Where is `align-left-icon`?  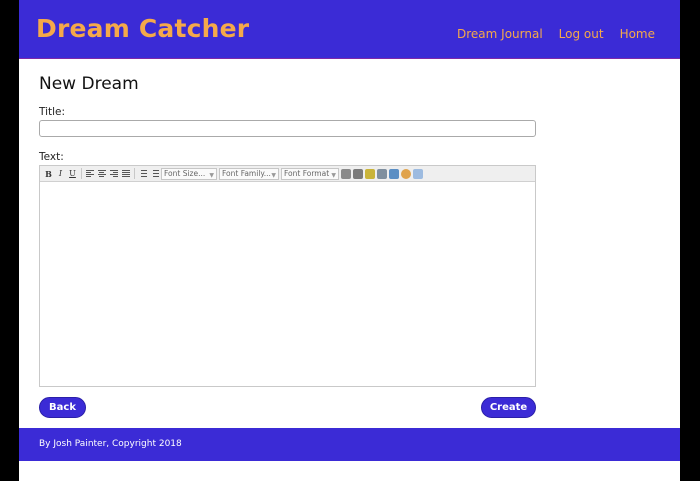 align-left-icon is located at coordinates (89, 173).